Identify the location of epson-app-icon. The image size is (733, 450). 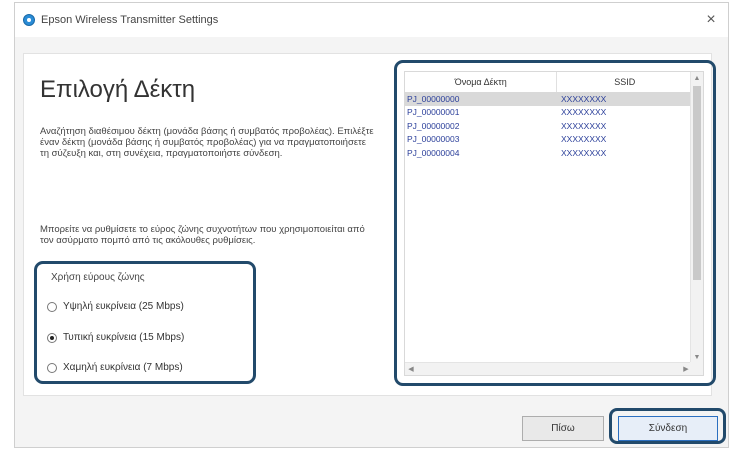
(29, 20).